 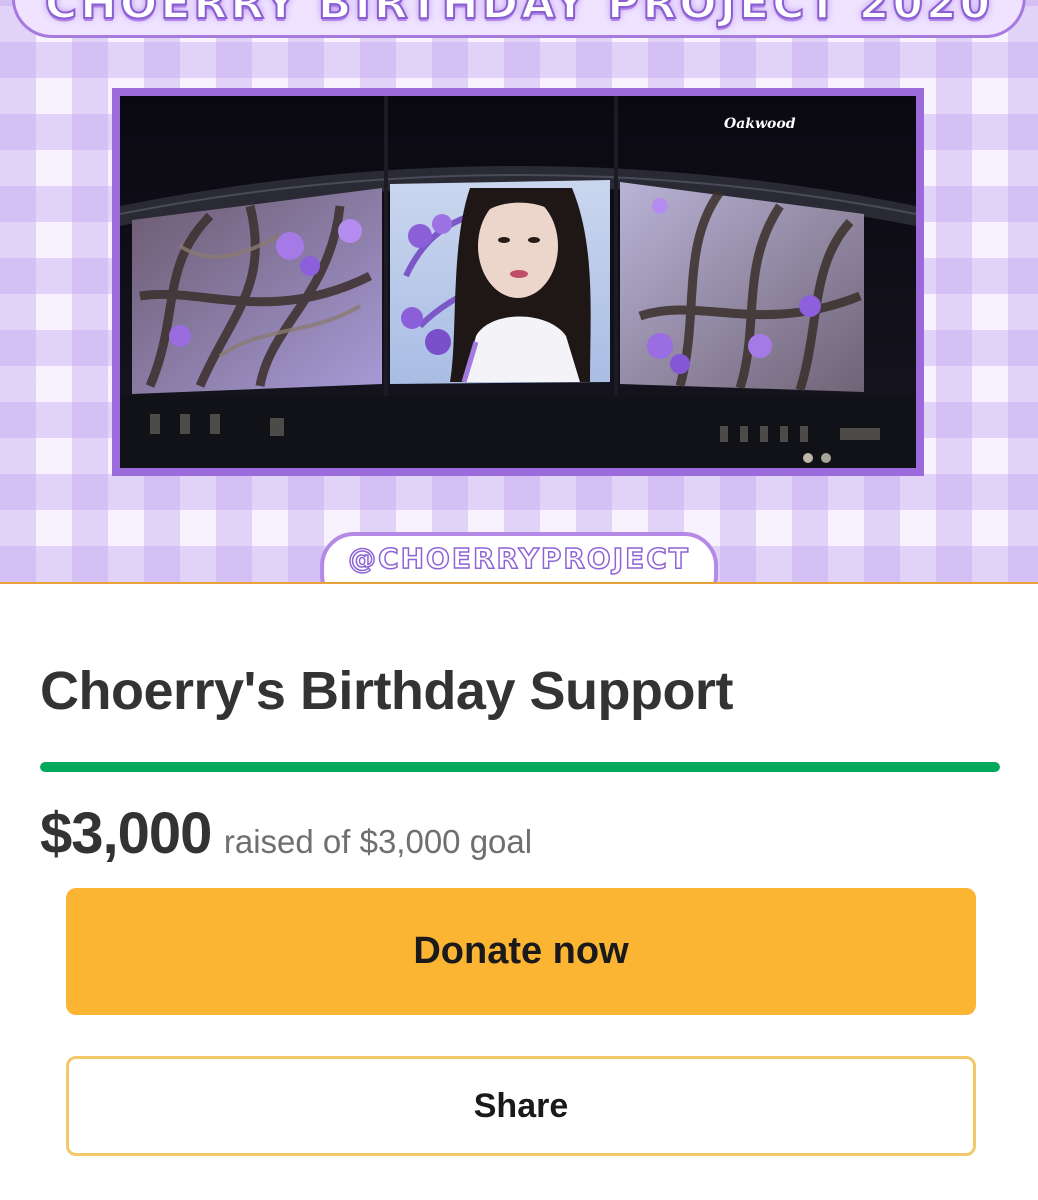 I want to click on share-label: Share, so click(x=521, y=1105).